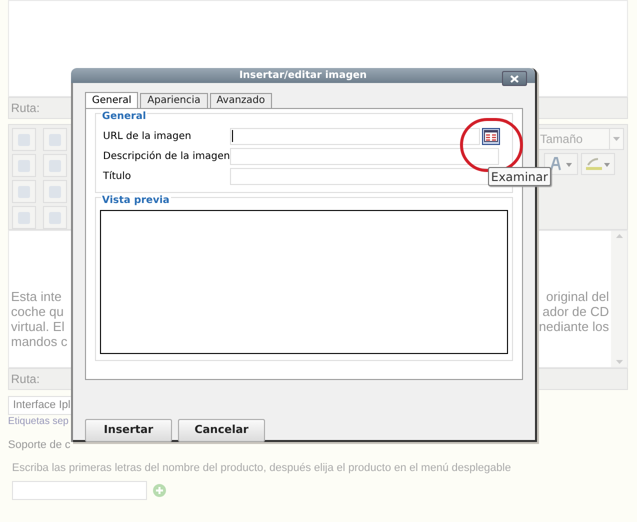  What do you see at coordinates (577, 296) in the screenshot?
I see `paragraph-line: original del` at bounding box center [577, 296].